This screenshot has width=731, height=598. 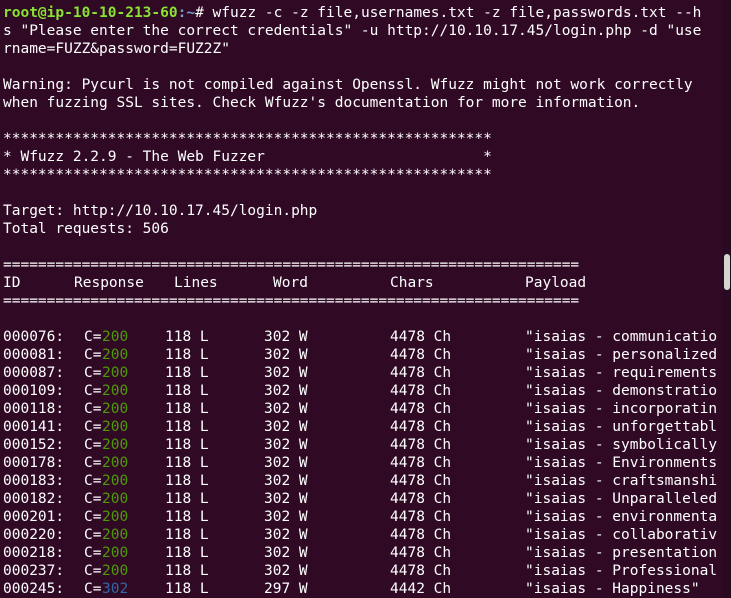 I want to click on scrollbar, so click(x=727, y=299).